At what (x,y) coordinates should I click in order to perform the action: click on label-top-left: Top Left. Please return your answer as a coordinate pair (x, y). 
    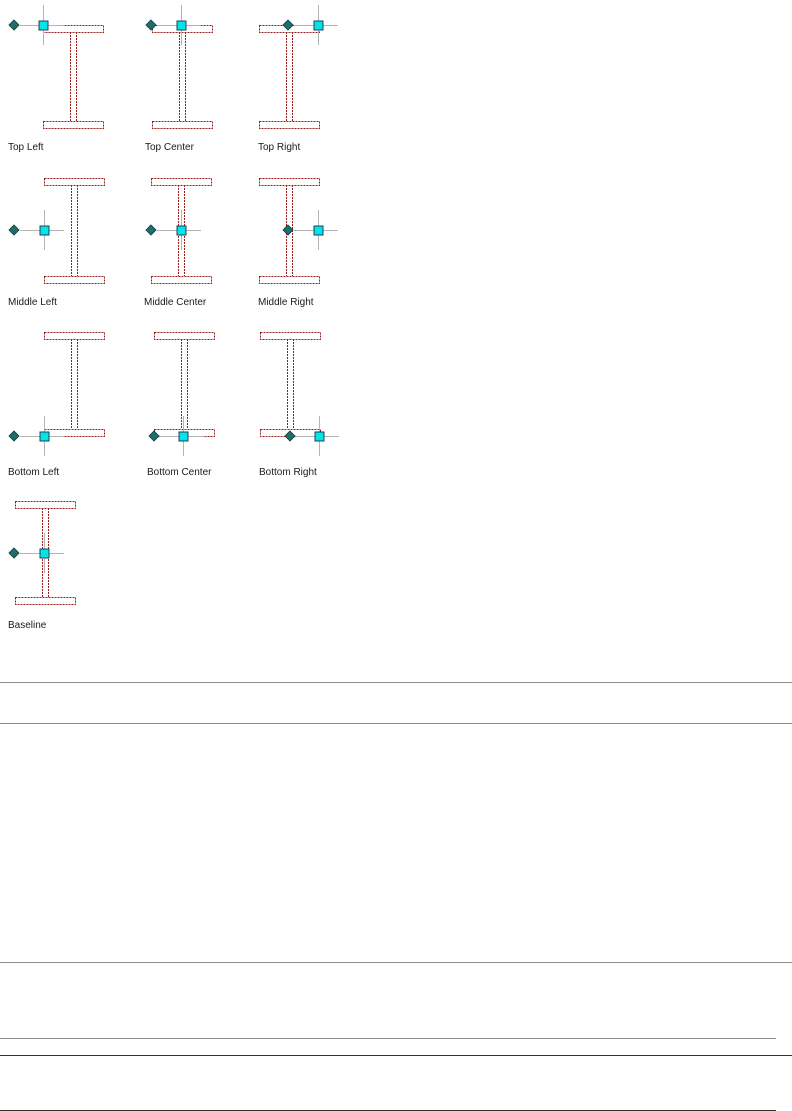
    Looking at the image, I should click on (26, 147).